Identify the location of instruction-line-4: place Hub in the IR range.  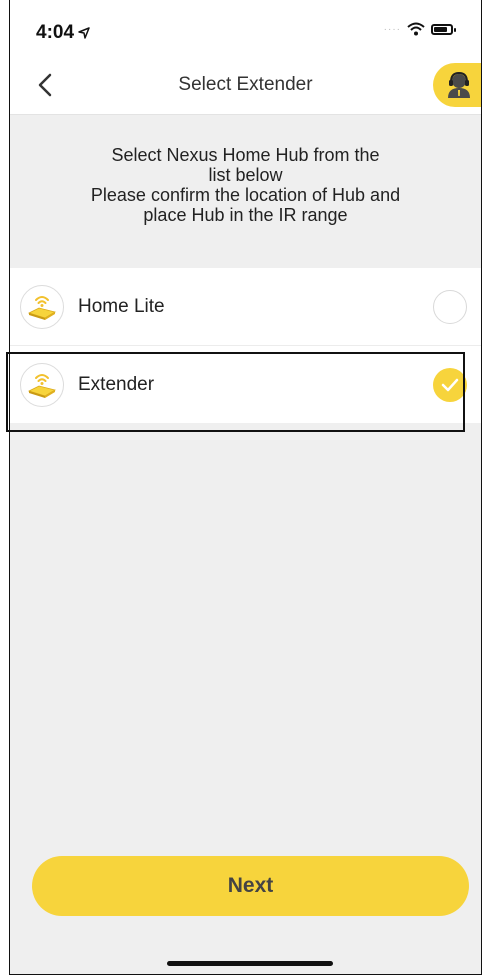
(245, 215).